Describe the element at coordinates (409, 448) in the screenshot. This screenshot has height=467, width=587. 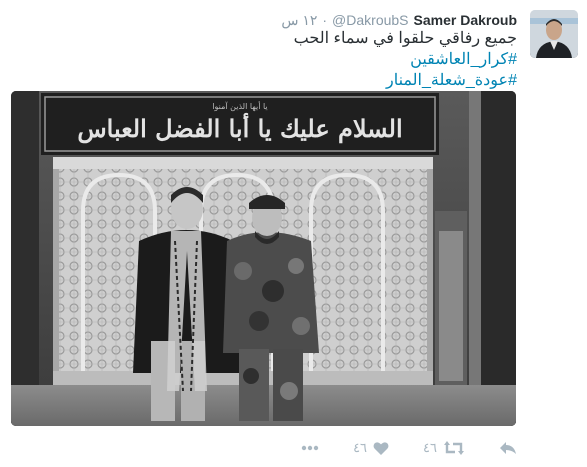
I see `tweet-actions: ٤٦ ٤٦` at that location.